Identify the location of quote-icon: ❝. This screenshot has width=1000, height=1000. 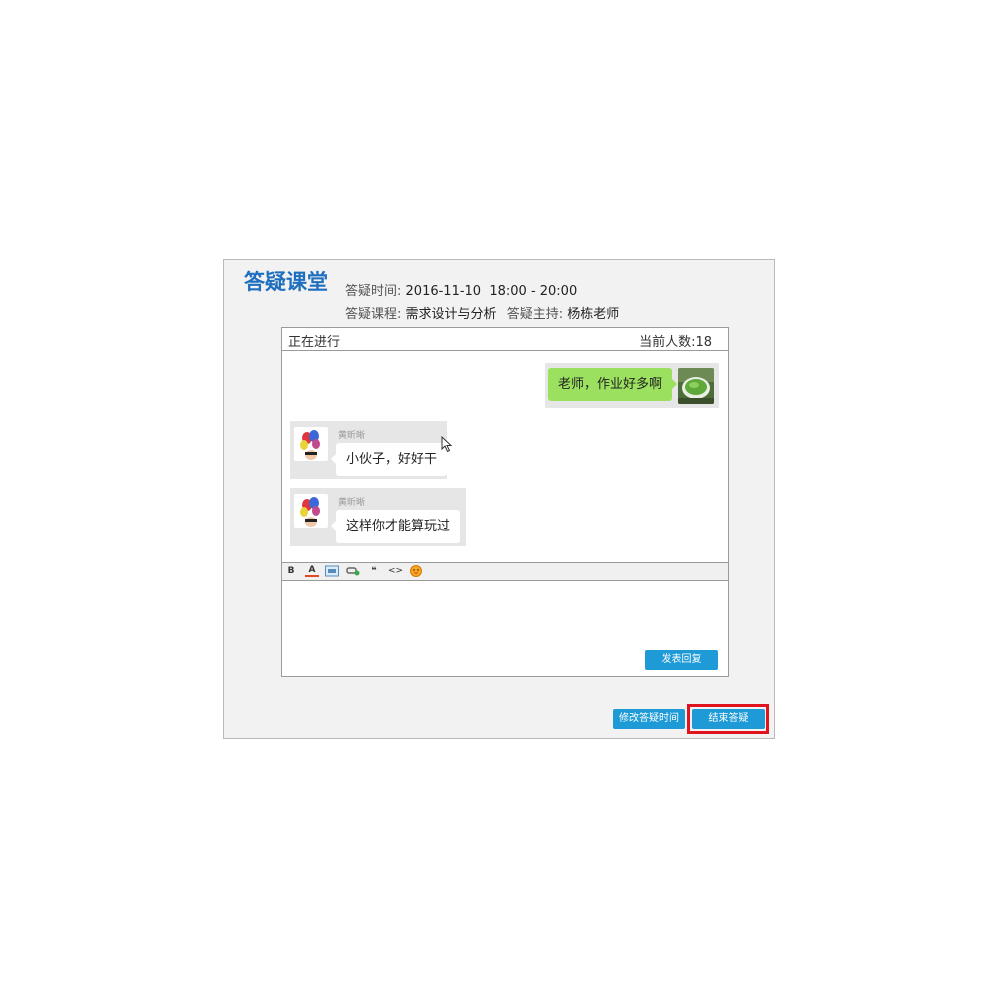
(374, 571).